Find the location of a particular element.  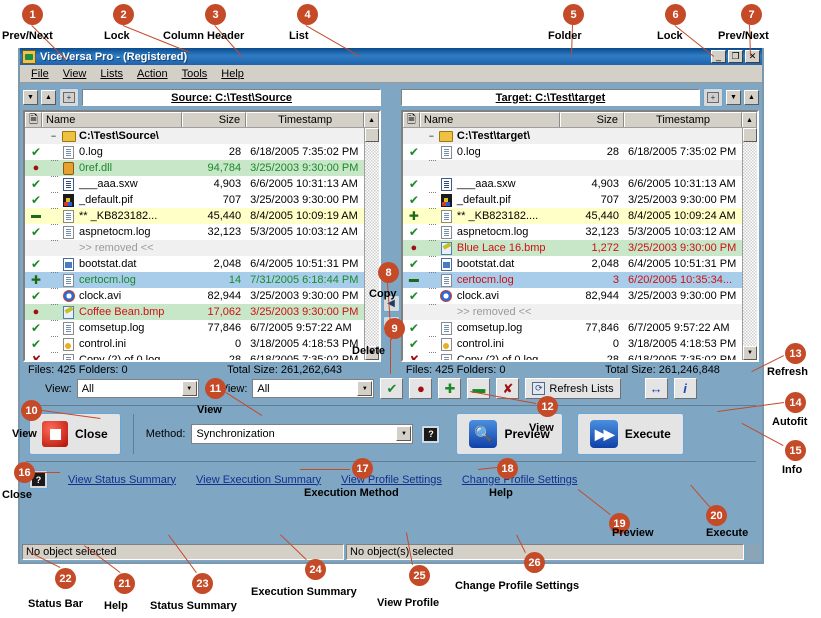

target-lock-button: + is located at coordinates (713, 97).